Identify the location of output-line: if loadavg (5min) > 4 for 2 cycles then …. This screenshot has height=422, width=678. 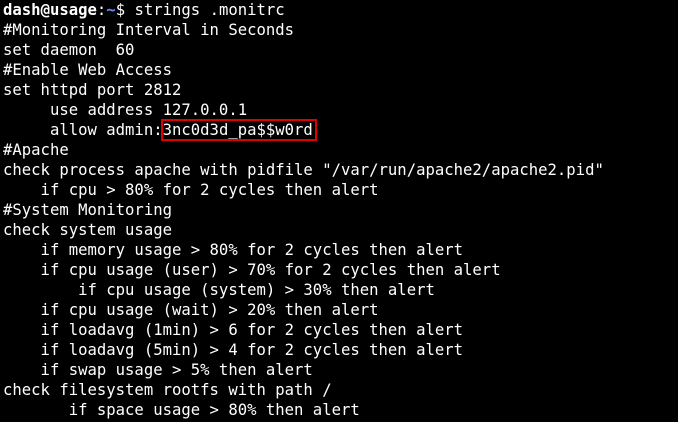
(233, 350).